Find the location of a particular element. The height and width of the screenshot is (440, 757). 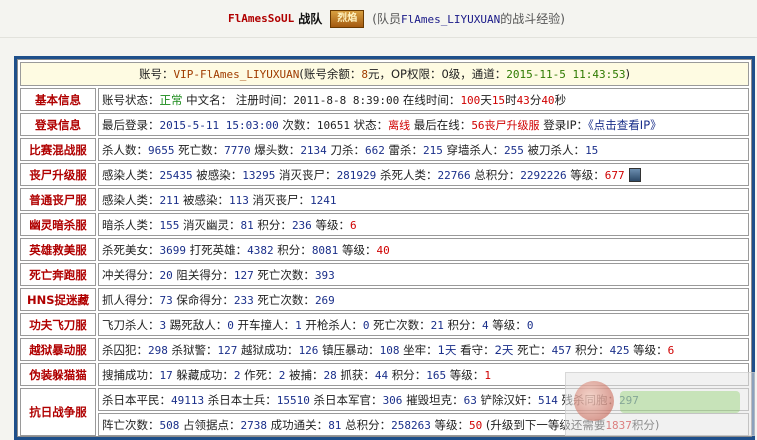

stat-part: 暗杀人类： is located at coordinates (131, 224).